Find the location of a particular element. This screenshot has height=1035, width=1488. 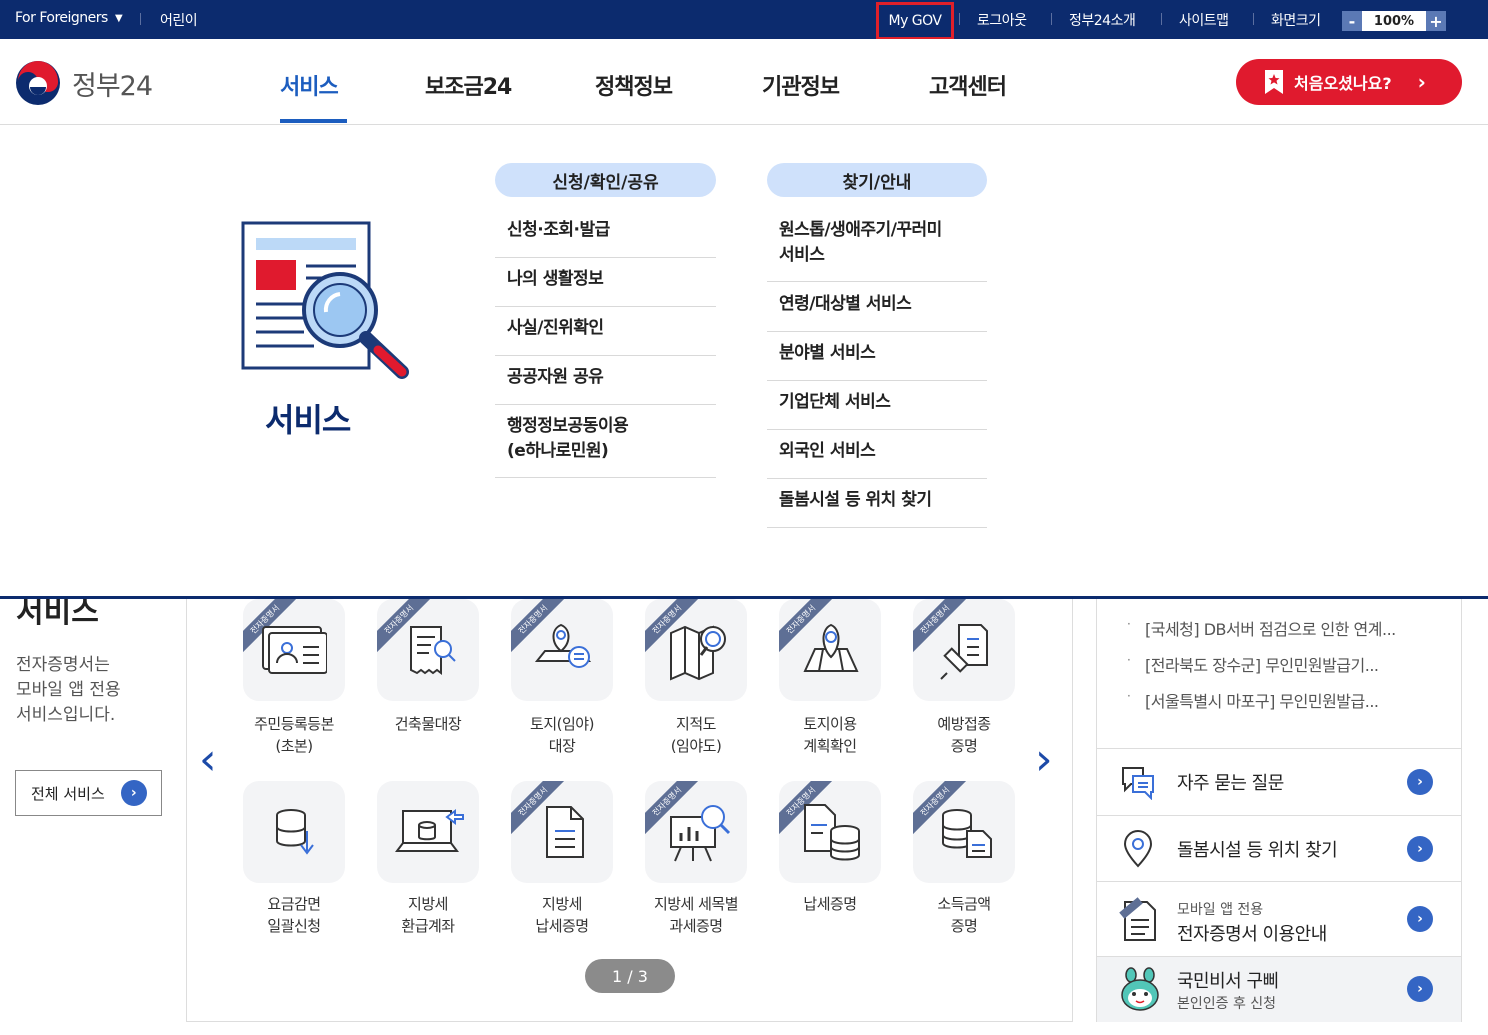

gubbi-sub-label: 본인인증 후 신청 is located at coordinates (1227, 1004).